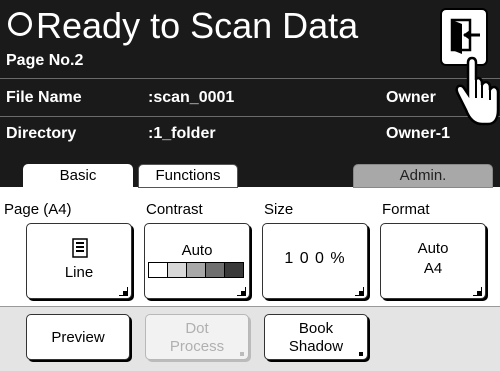 The height and width of the screenshot is (371, 500). I want to click on contrast-label: Contrast, so click(174, 209).